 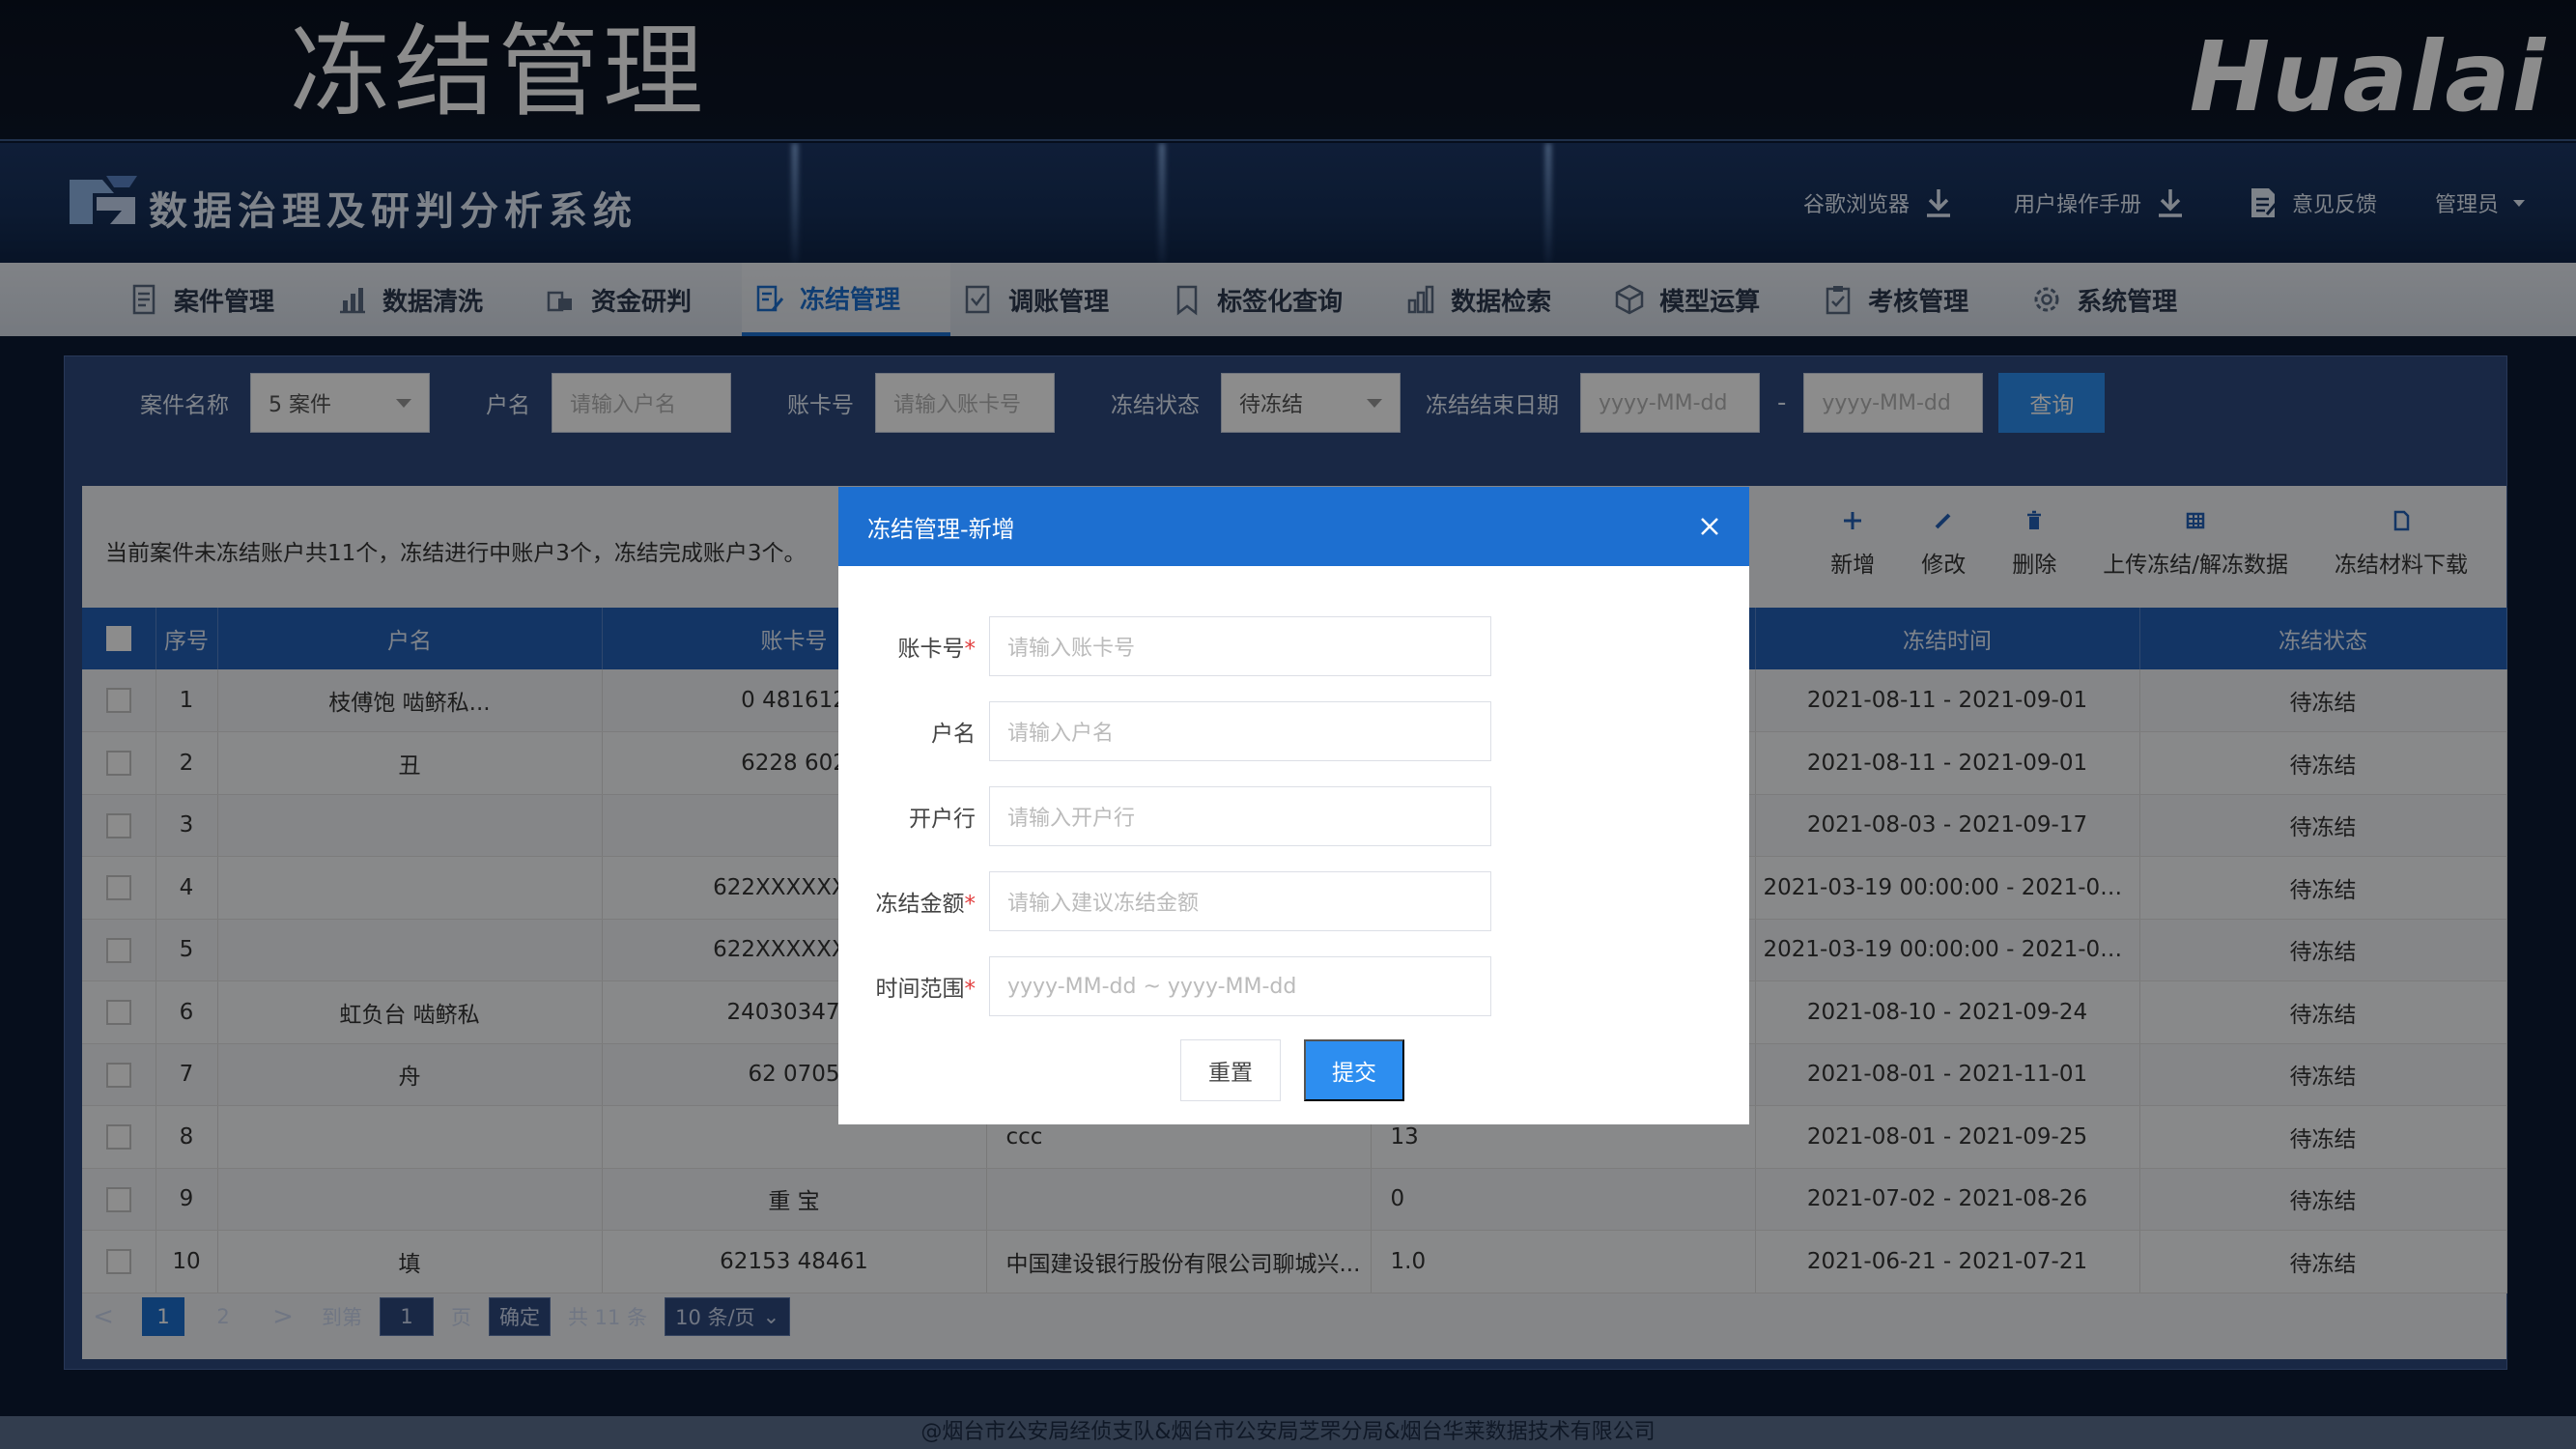 I want to click on field-label: 冻结金额*, so click(x=913, y=901).